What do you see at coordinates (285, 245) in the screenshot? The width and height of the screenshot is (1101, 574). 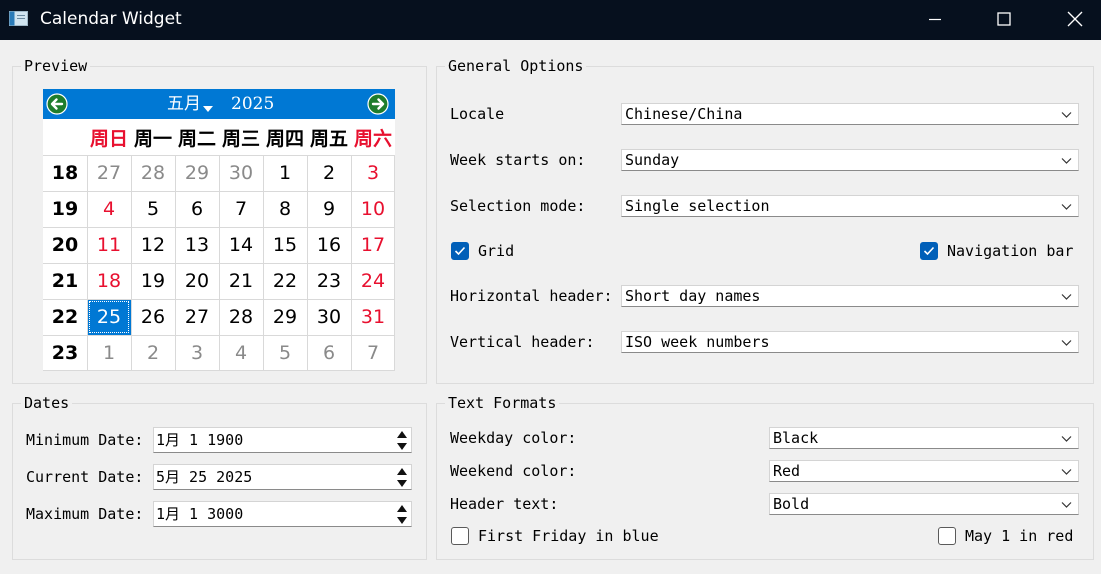 I see `day-cell: 15` at bounding box center [285, 245].